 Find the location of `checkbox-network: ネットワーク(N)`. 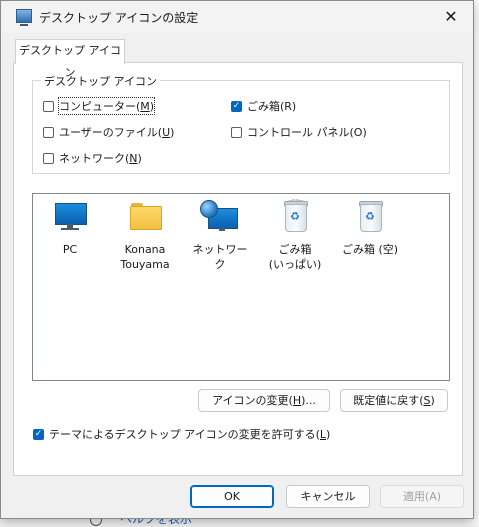

checkbox-network: ネットワーク(N) is located at coordinates (92, 158).